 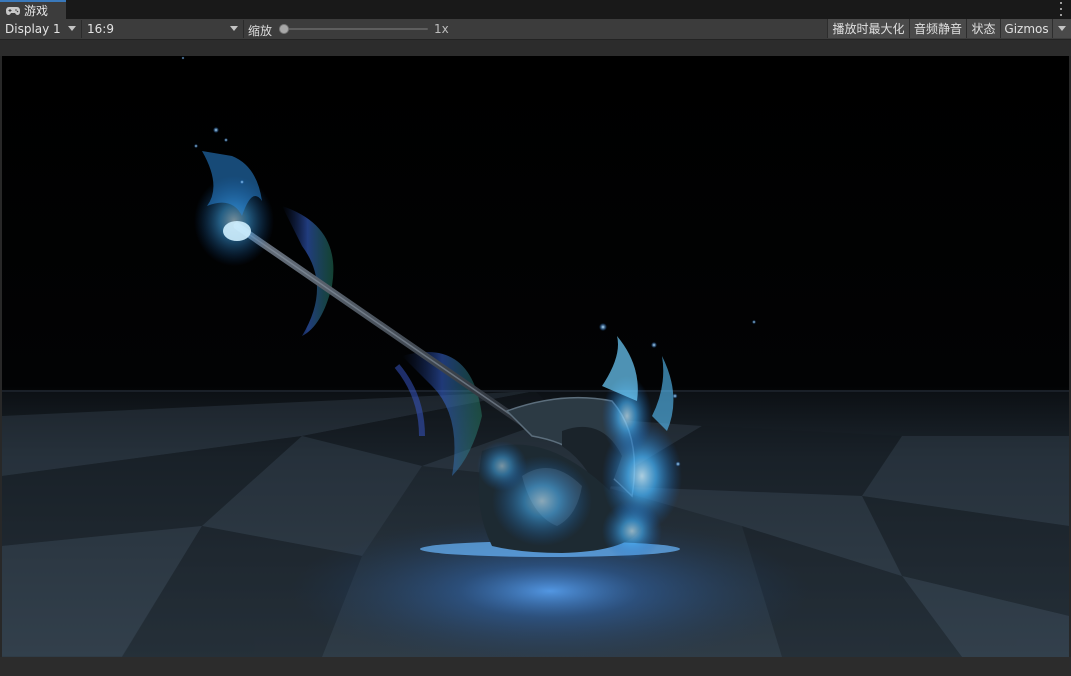 I want to click on tab-game: 游戏, so click(x=33, y=9).